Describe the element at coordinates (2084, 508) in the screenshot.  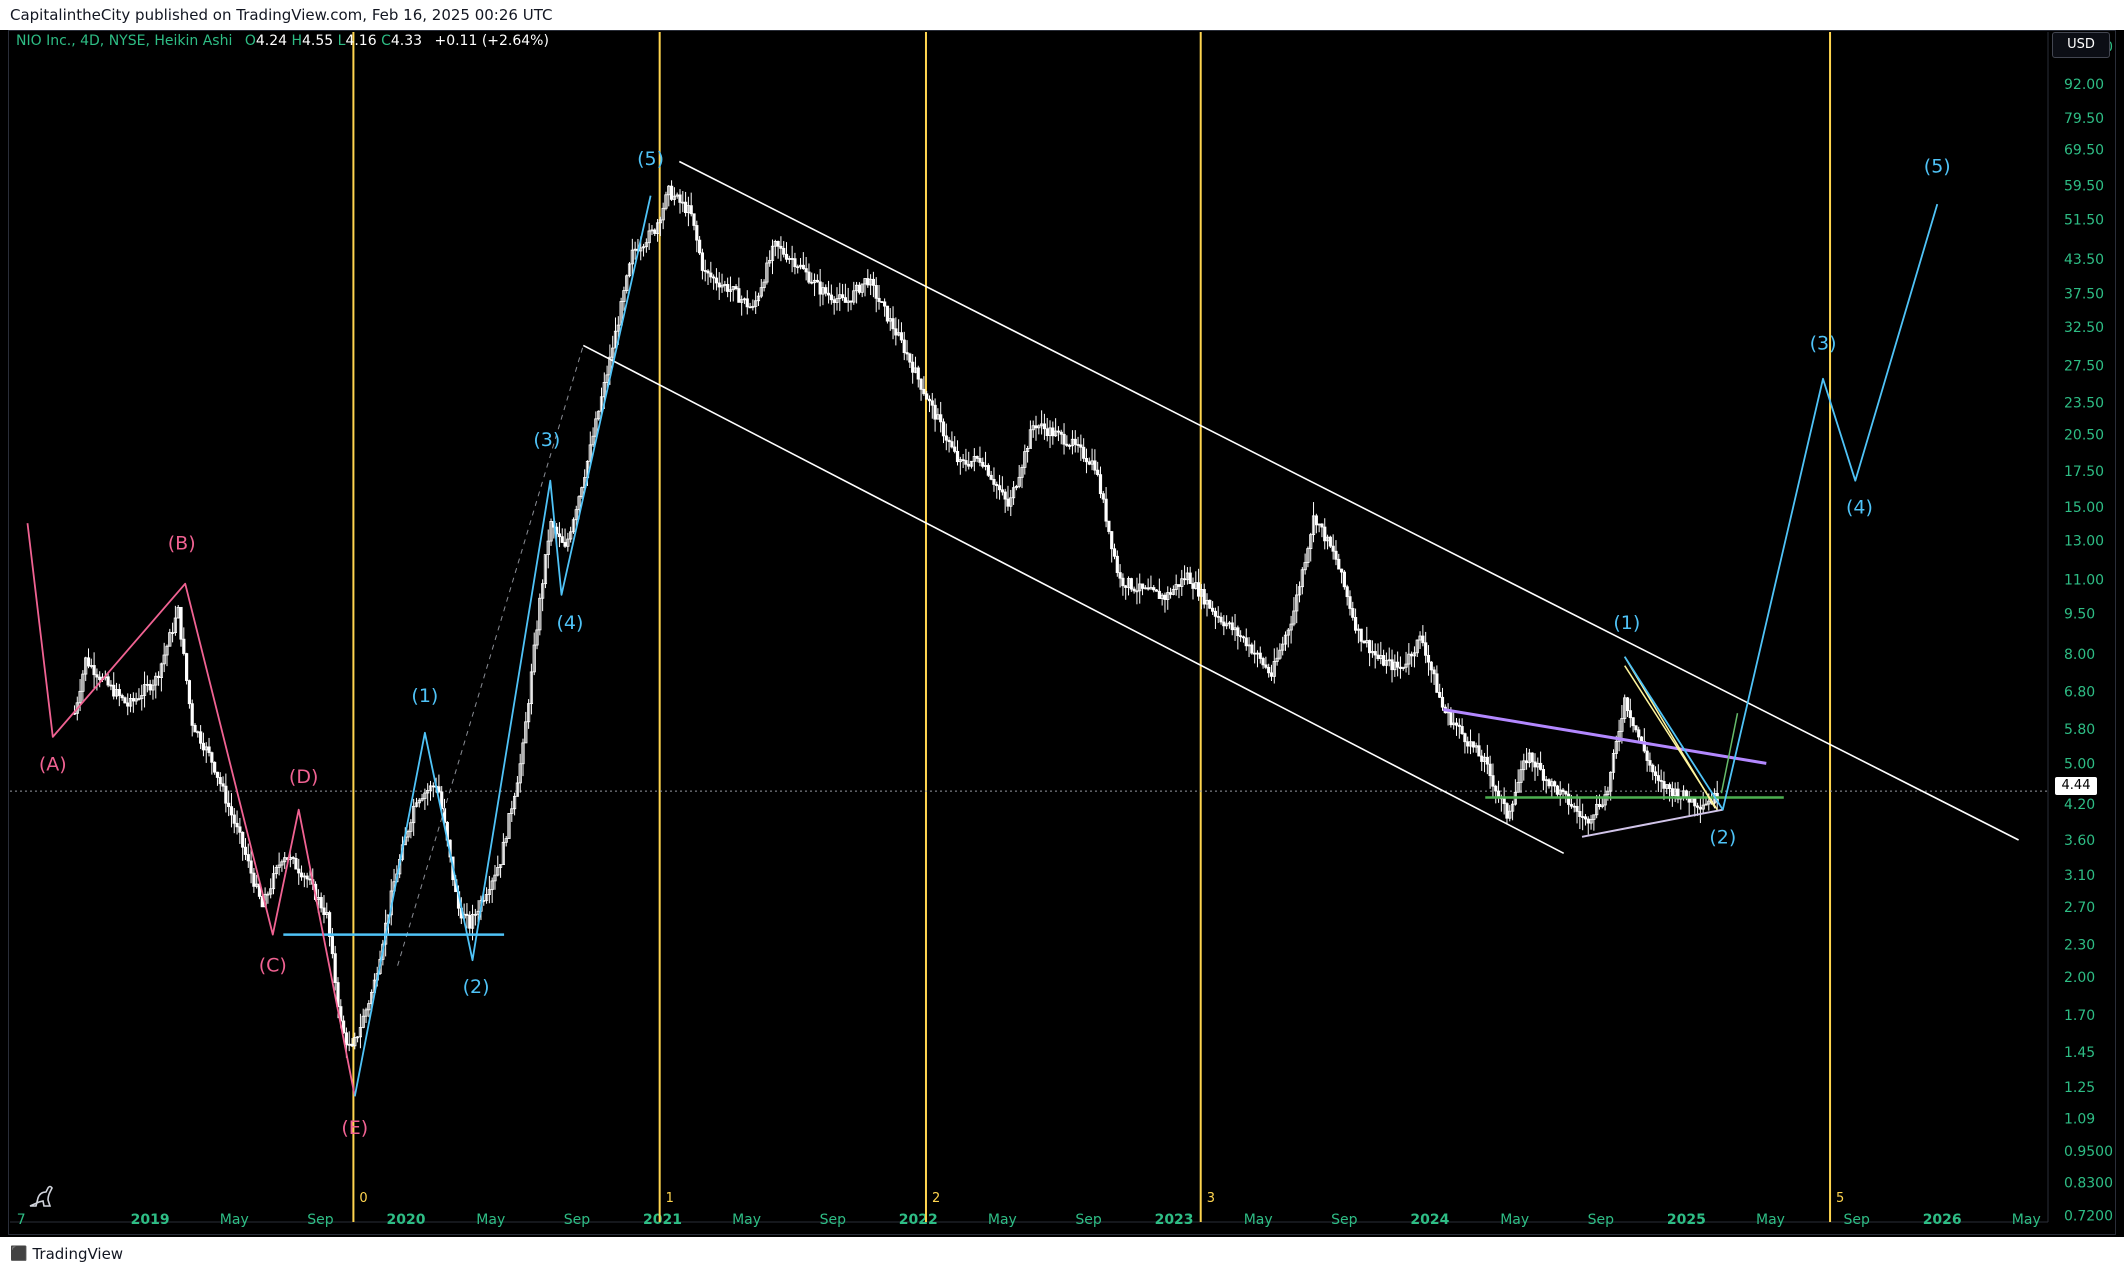
I see `y-tick-label: 15.00` at that location.